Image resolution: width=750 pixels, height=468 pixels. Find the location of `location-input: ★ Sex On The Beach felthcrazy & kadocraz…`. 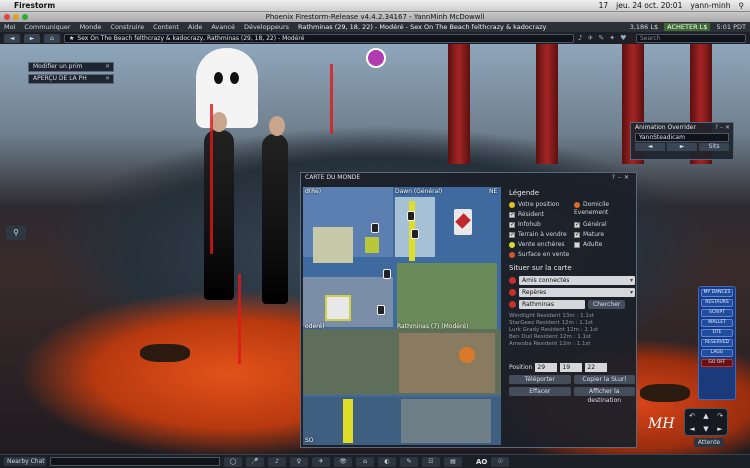

location-input: ★ Sex On The Beach felthcrazy & kadocraz… is located at coordinates (319, 38).